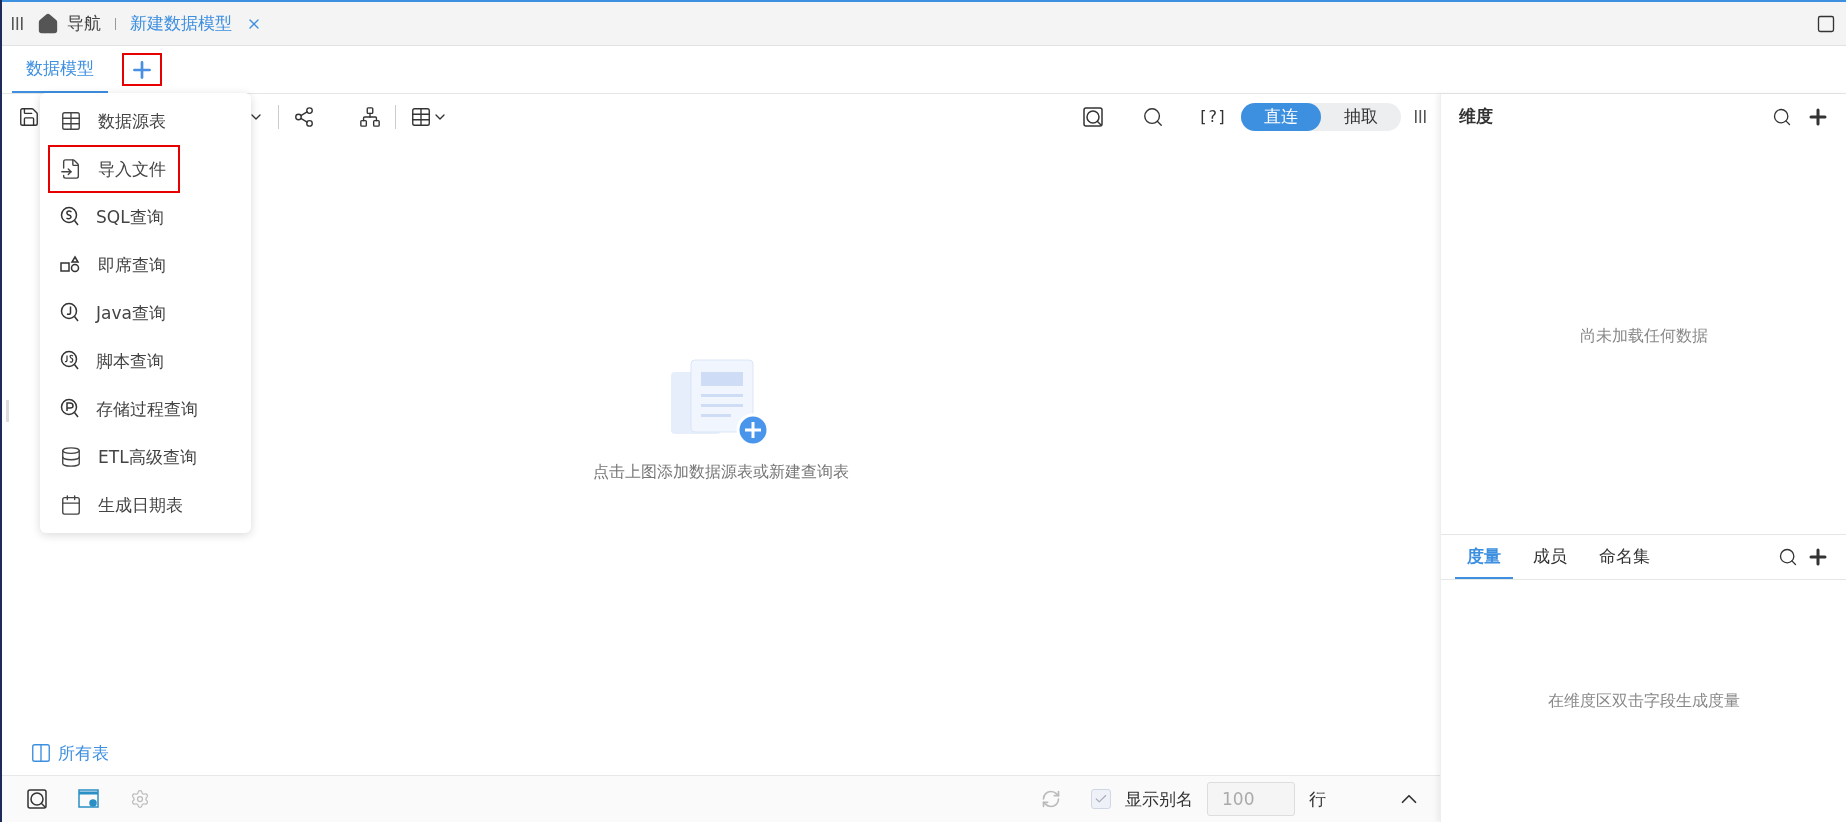  Describe the element at coordinates (41, 753) in the screenshot. I see `columns-icon` at that location.